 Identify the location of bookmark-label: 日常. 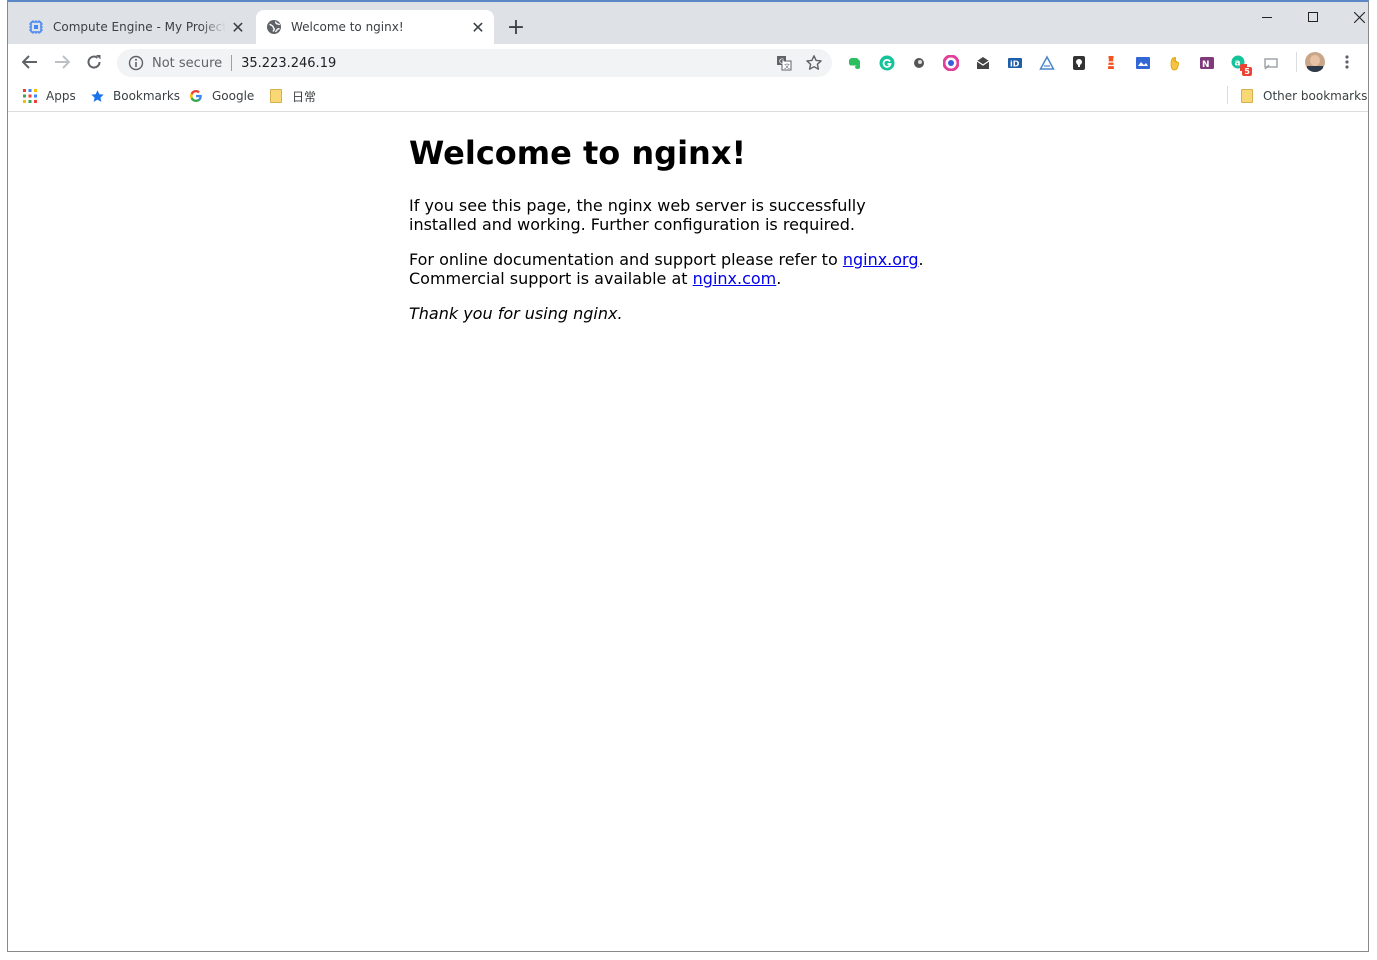
(304, 96).